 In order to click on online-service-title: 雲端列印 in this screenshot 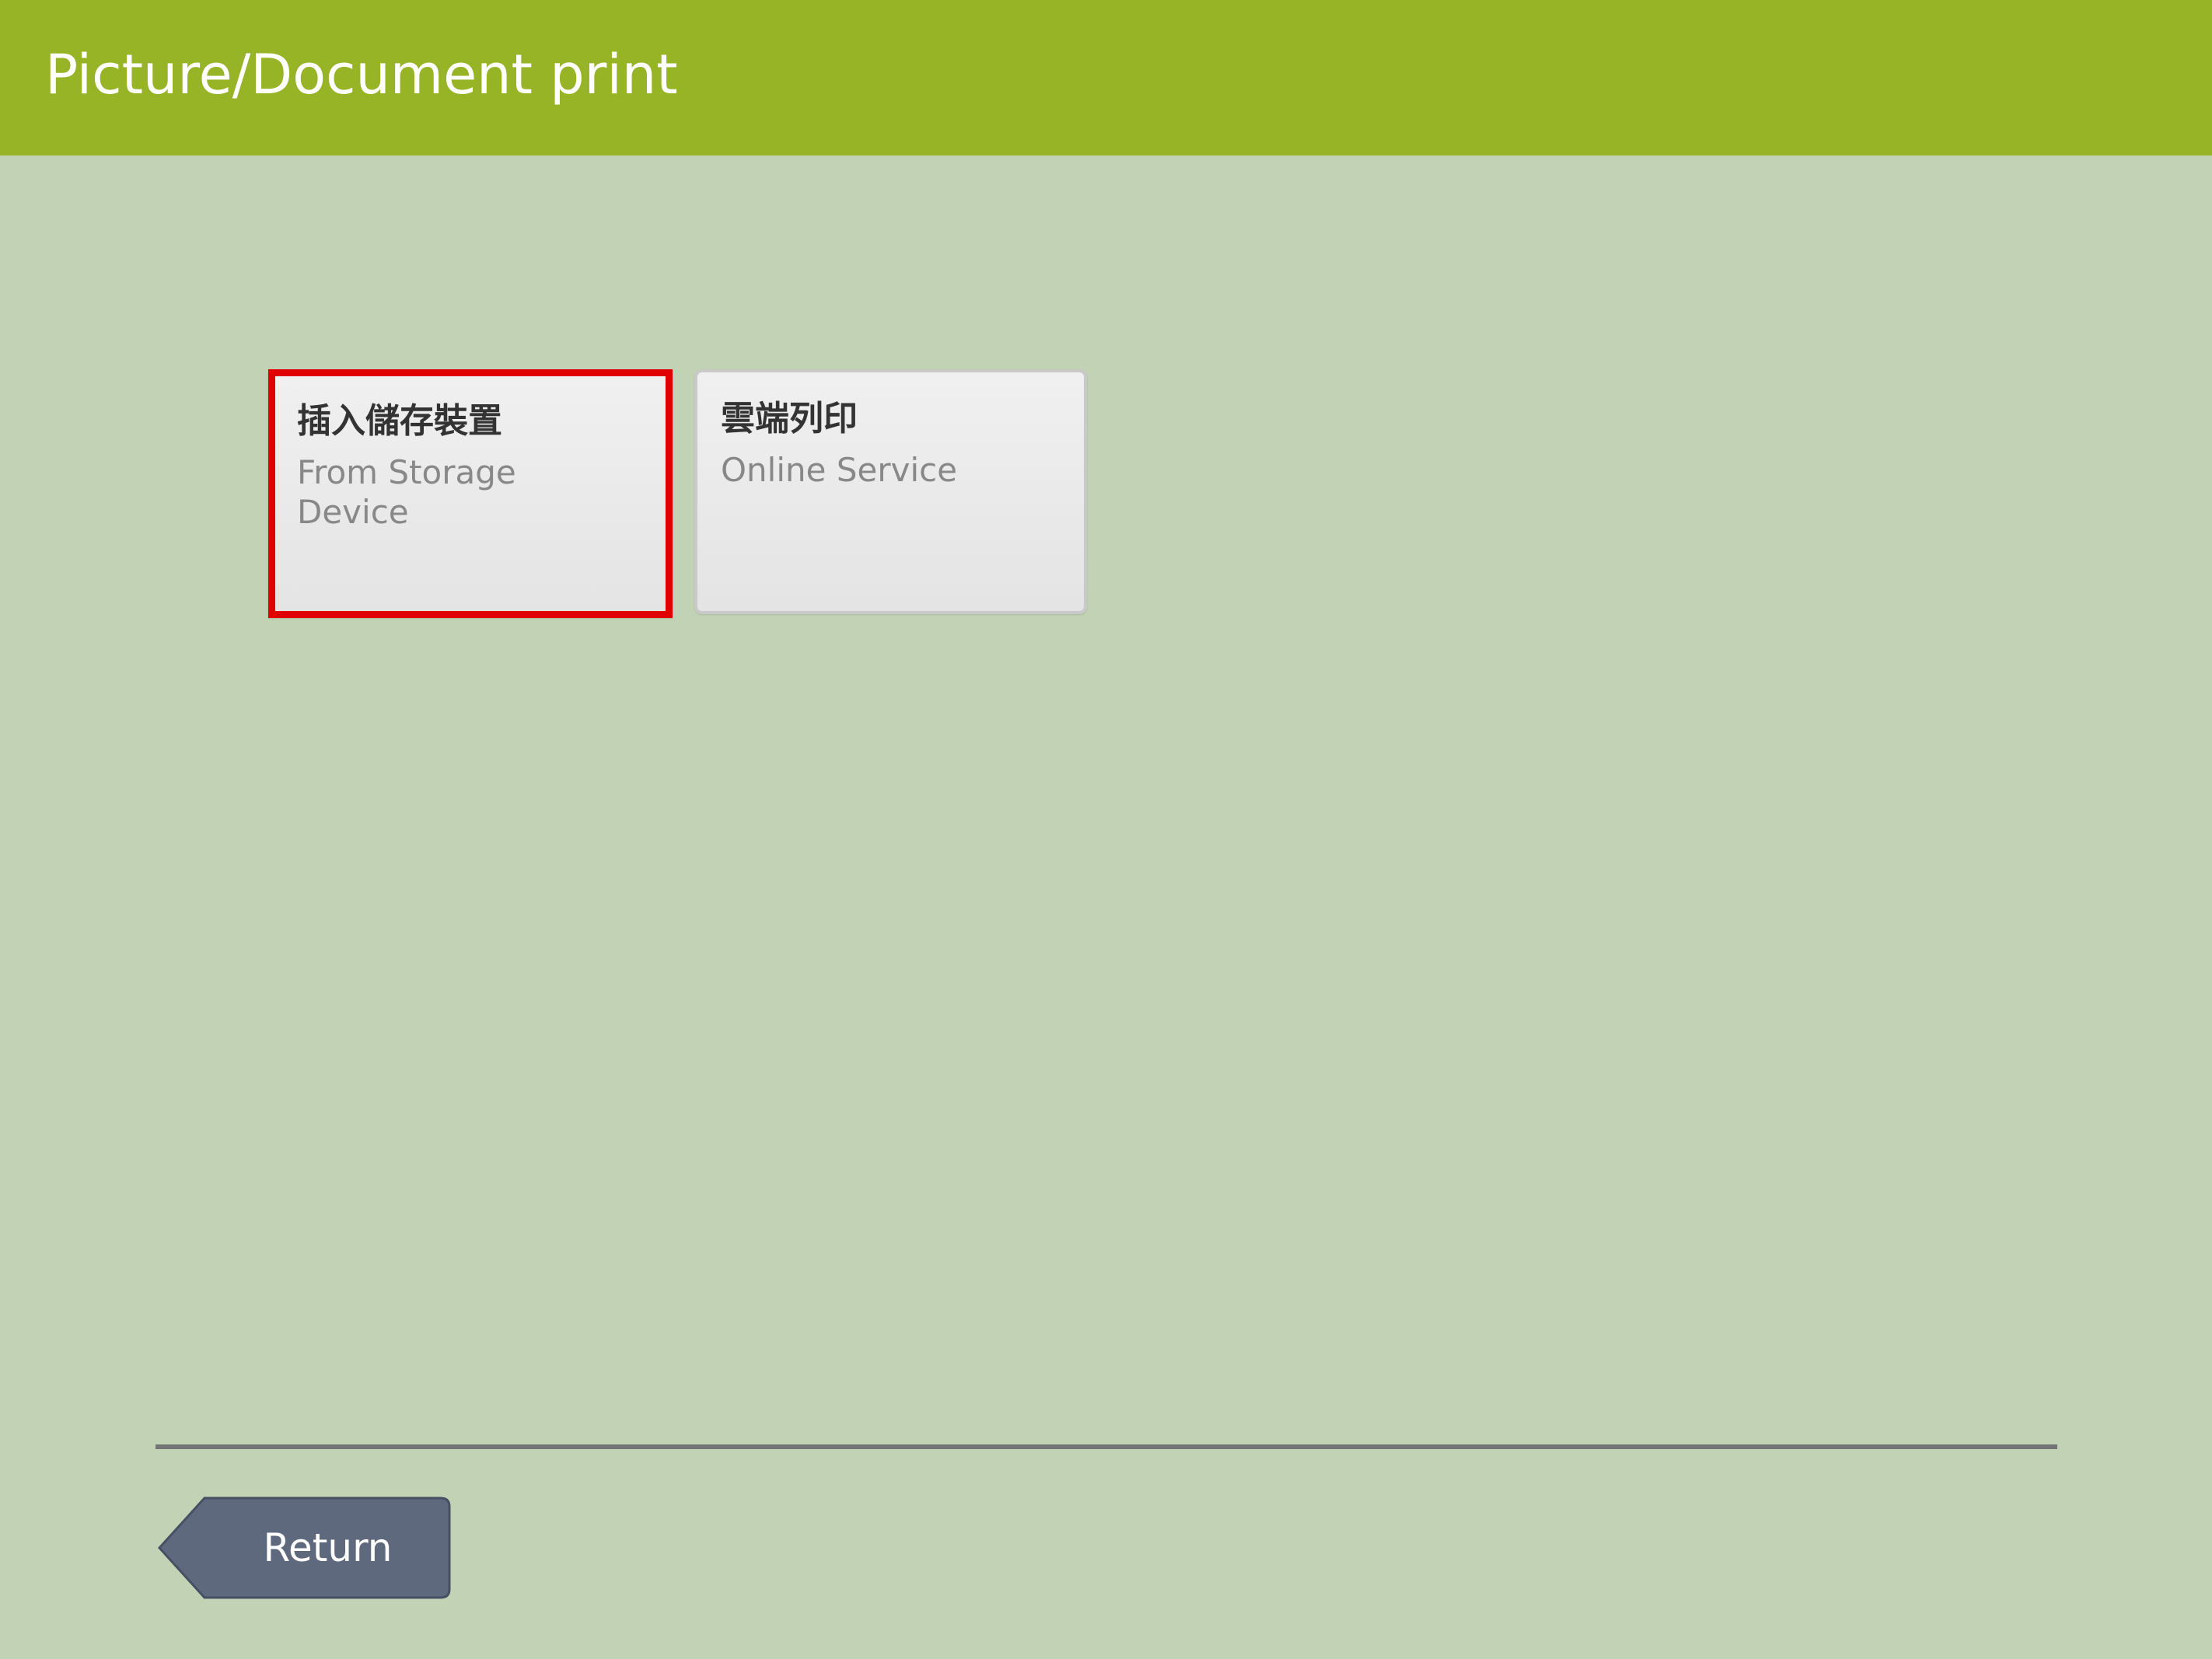, I will do `click(789, 418)`.